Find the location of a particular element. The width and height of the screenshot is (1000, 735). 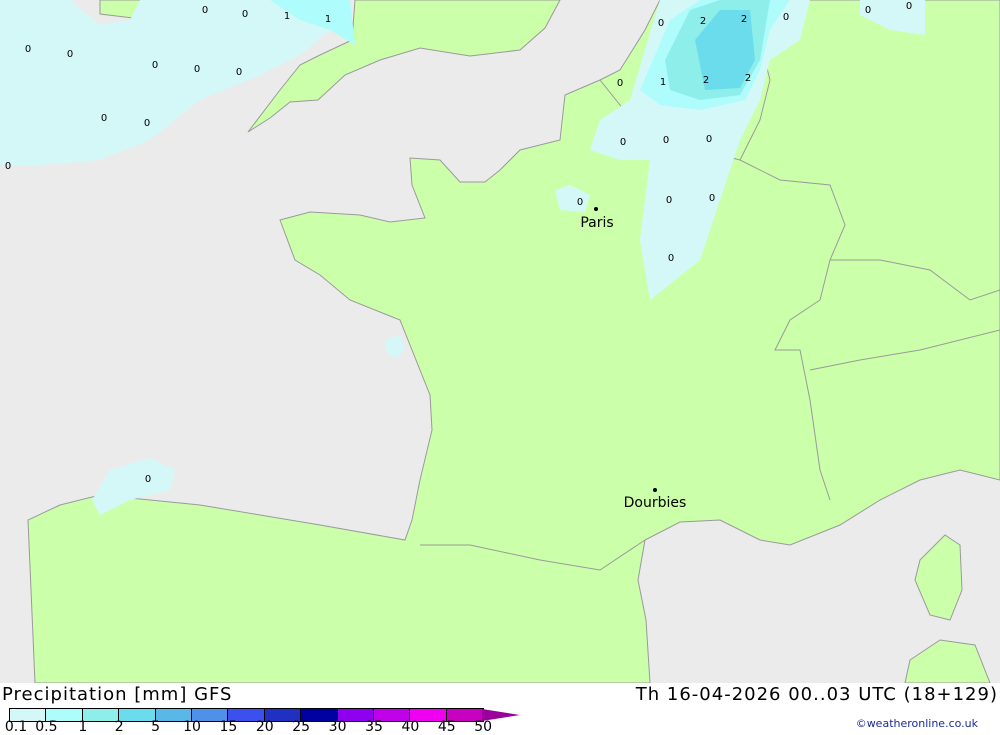

city-label: Dourbies is located at coordinates (655, 503).